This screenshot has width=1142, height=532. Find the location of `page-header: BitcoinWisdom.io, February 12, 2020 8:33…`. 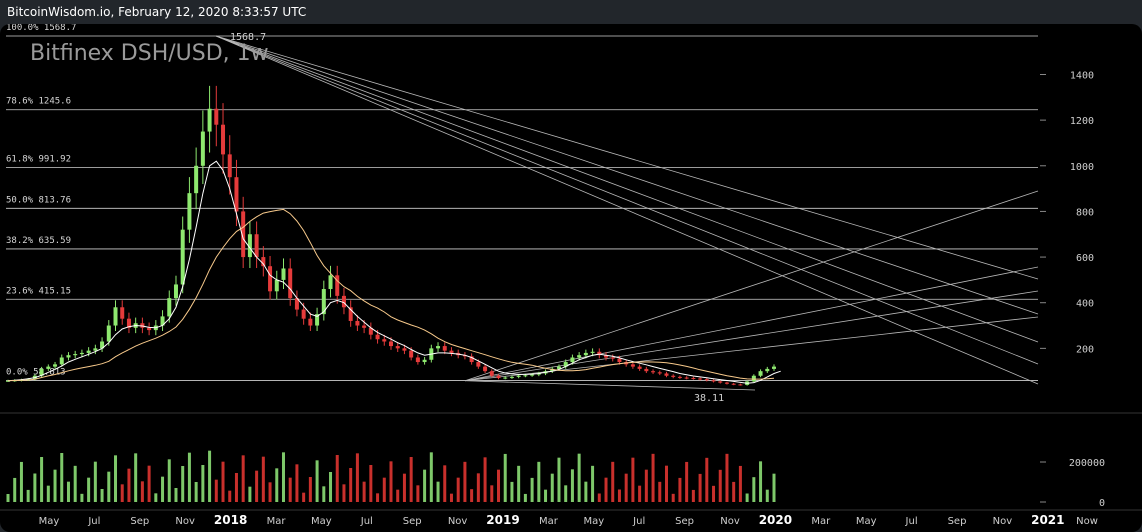

page-header: BitcoinWisdom.io, February 12, 2020 8:33… is located at coordinates (157, 12).